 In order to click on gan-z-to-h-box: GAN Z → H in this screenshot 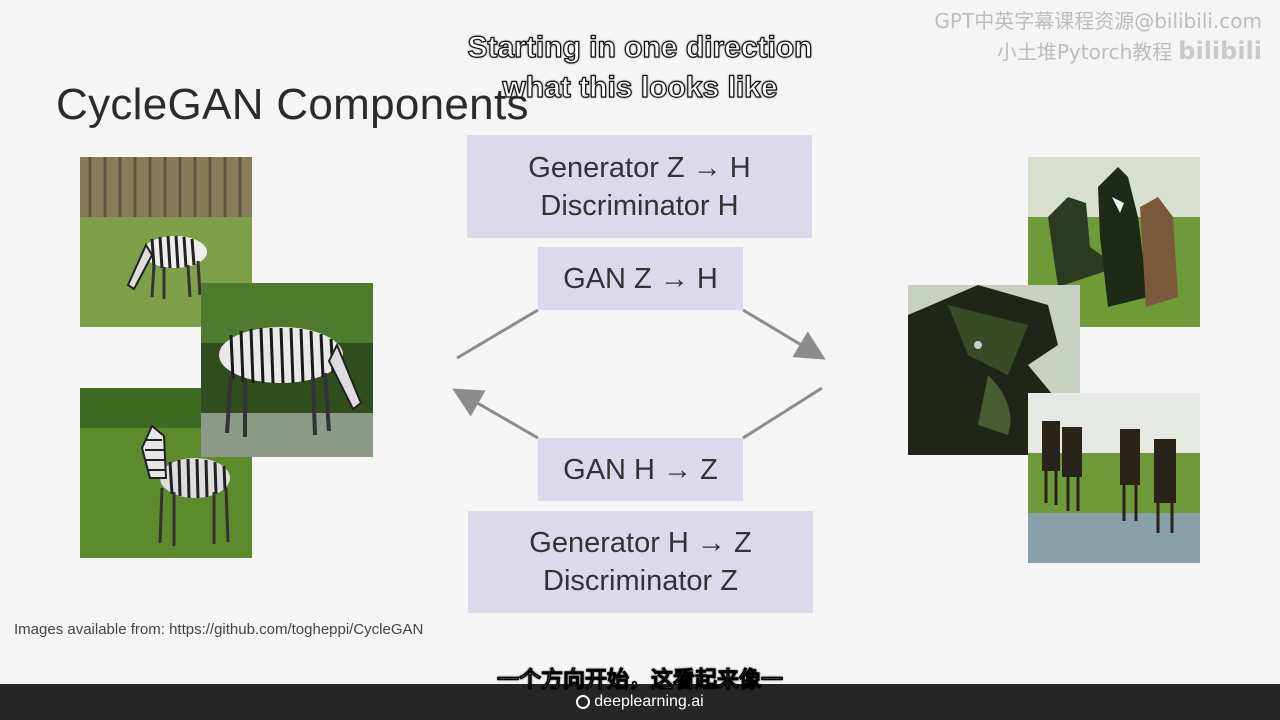, I will do `click(640, 278)`.